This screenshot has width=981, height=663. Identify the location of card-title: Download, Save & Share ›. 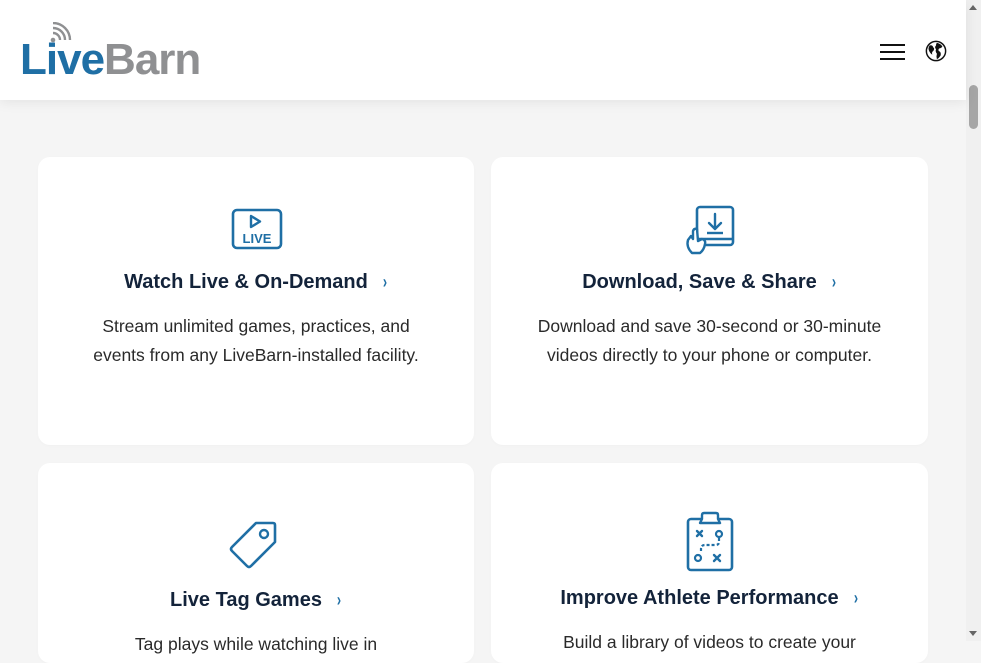
(709, 282).